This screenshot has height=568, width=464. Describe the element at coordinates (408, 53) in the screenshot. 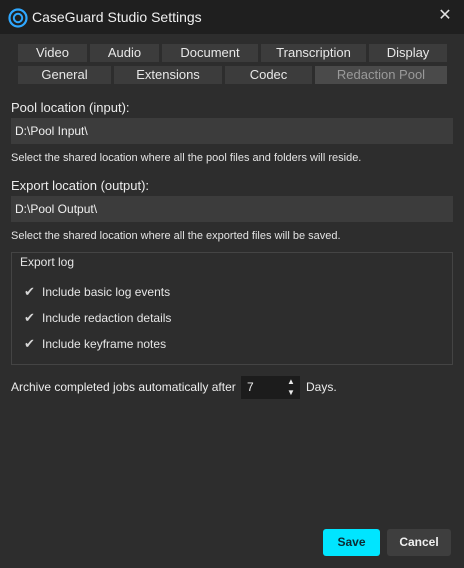

I see `tab-display: Display` at that location.